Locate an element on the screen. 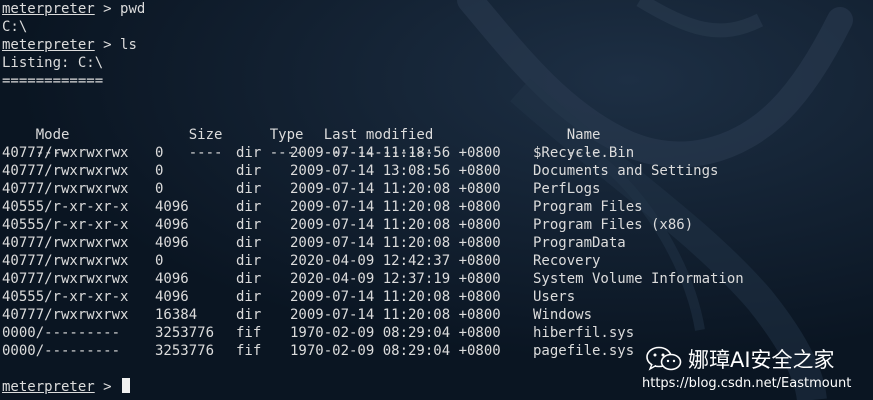 Image resolution: width=873 pixels, height=400 pixels. file-modified: 2009-07-14 13:08:56 +0800 is located at coordinates (395, 171).